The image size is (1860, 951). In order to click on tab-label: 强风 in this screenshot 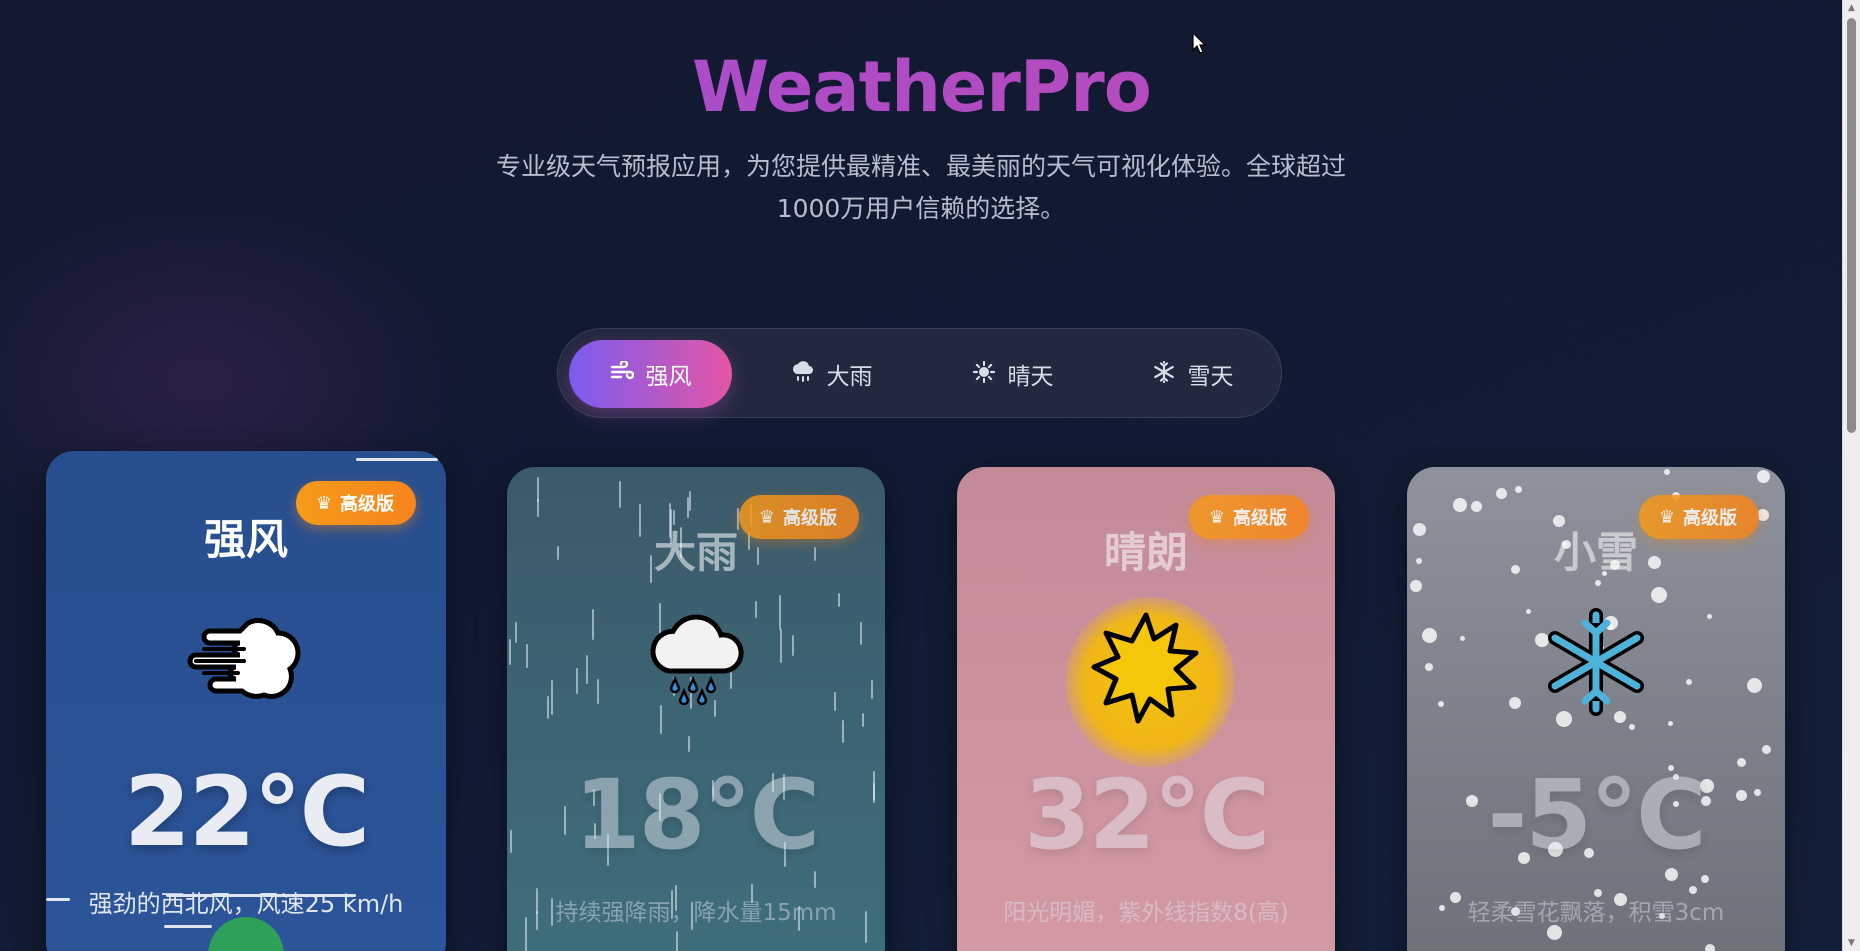, I will do `click(668, 377)`.